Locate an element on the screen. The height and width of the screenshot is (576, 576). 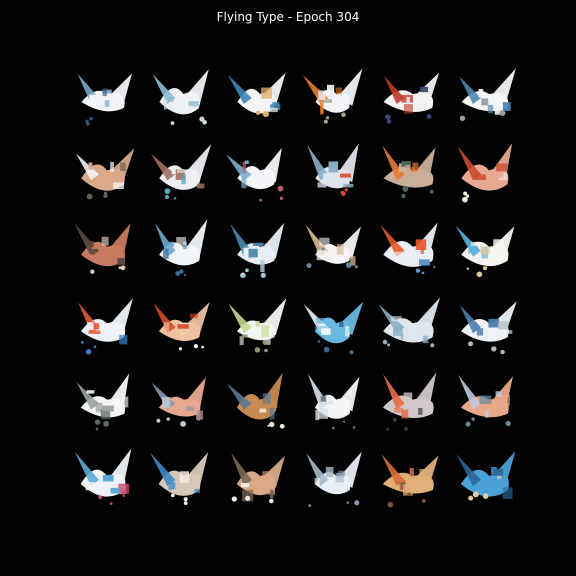
sample-image-r1-c6 is located at coordinates (487, 95).